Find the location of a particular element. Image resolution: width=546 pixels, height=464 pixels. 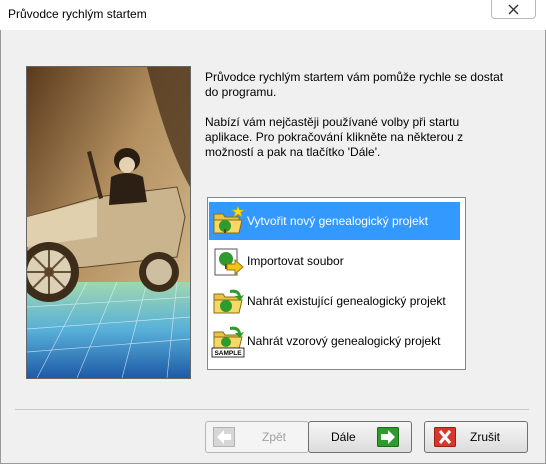

import-file-icon is located at coordinates (229, 262).